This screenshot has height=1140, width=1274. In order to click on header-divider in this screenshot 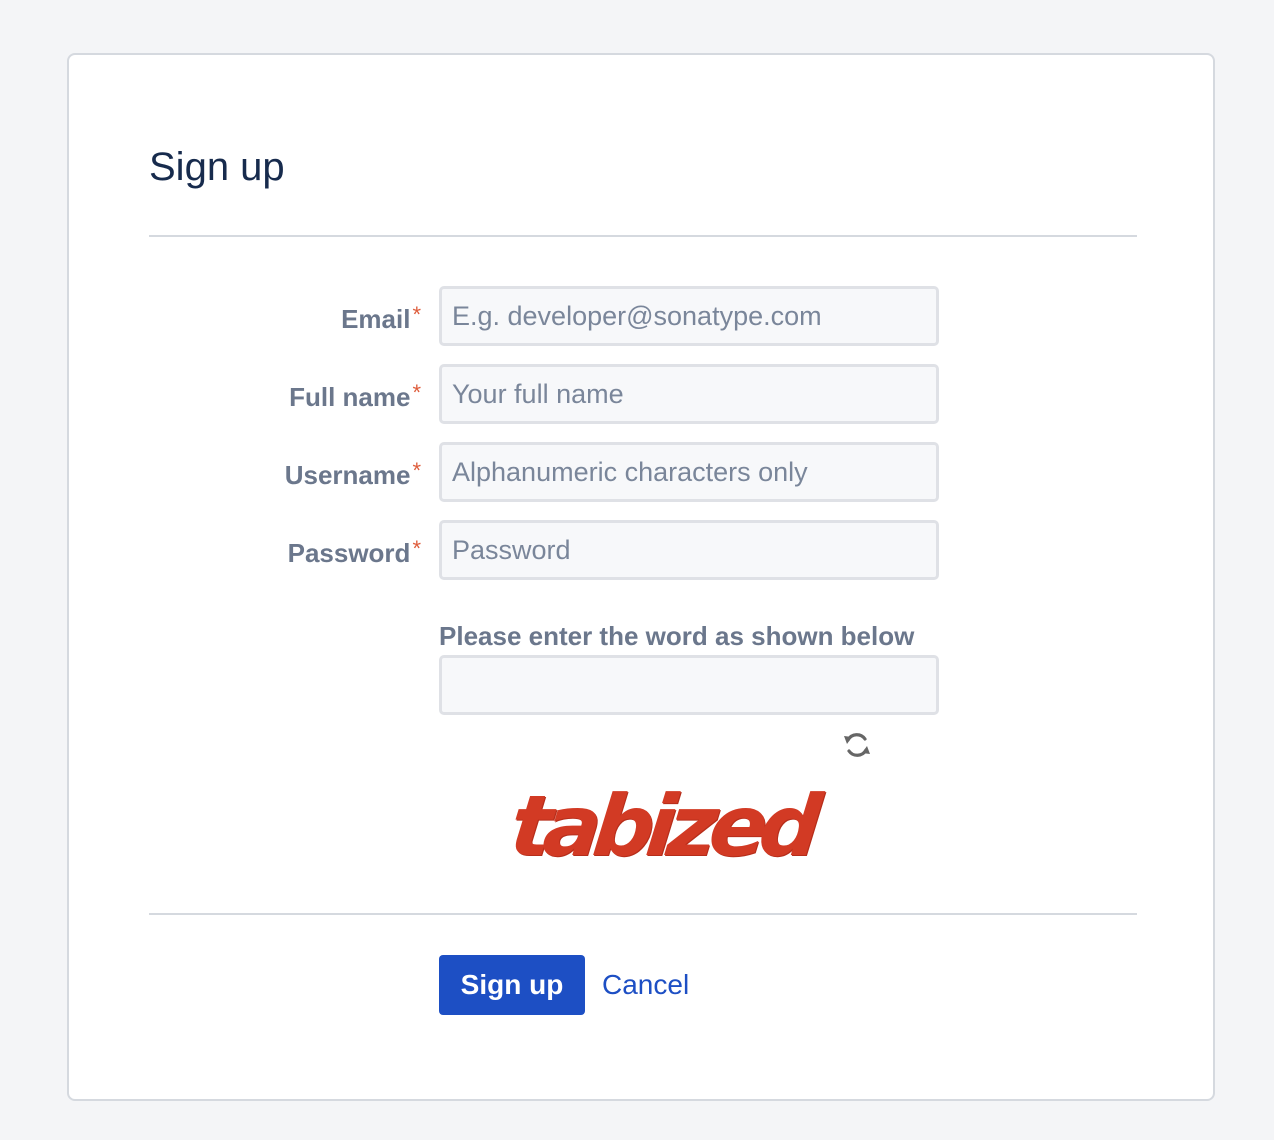, I will do `click(643, 236)`.